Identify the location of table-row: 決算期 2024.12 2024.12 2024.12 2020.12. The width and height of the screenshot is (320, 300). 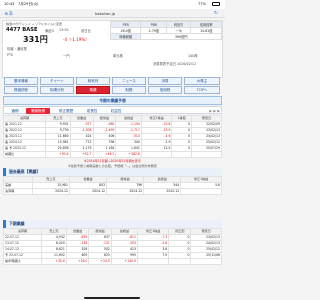
(112, 191).